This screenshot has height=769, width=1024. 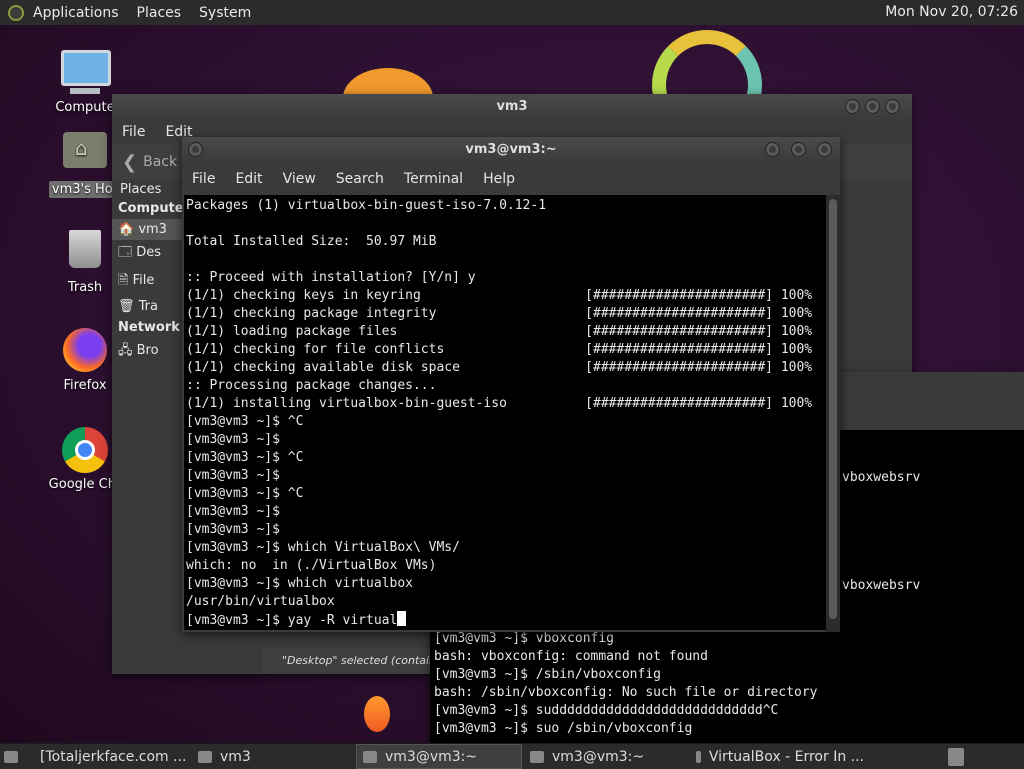 What do you see at coordinates (311, 241) in the screenshot?
I see `terminal-line: Total Installed Size: 50.97 MiB` at bounding box center [311, 241].